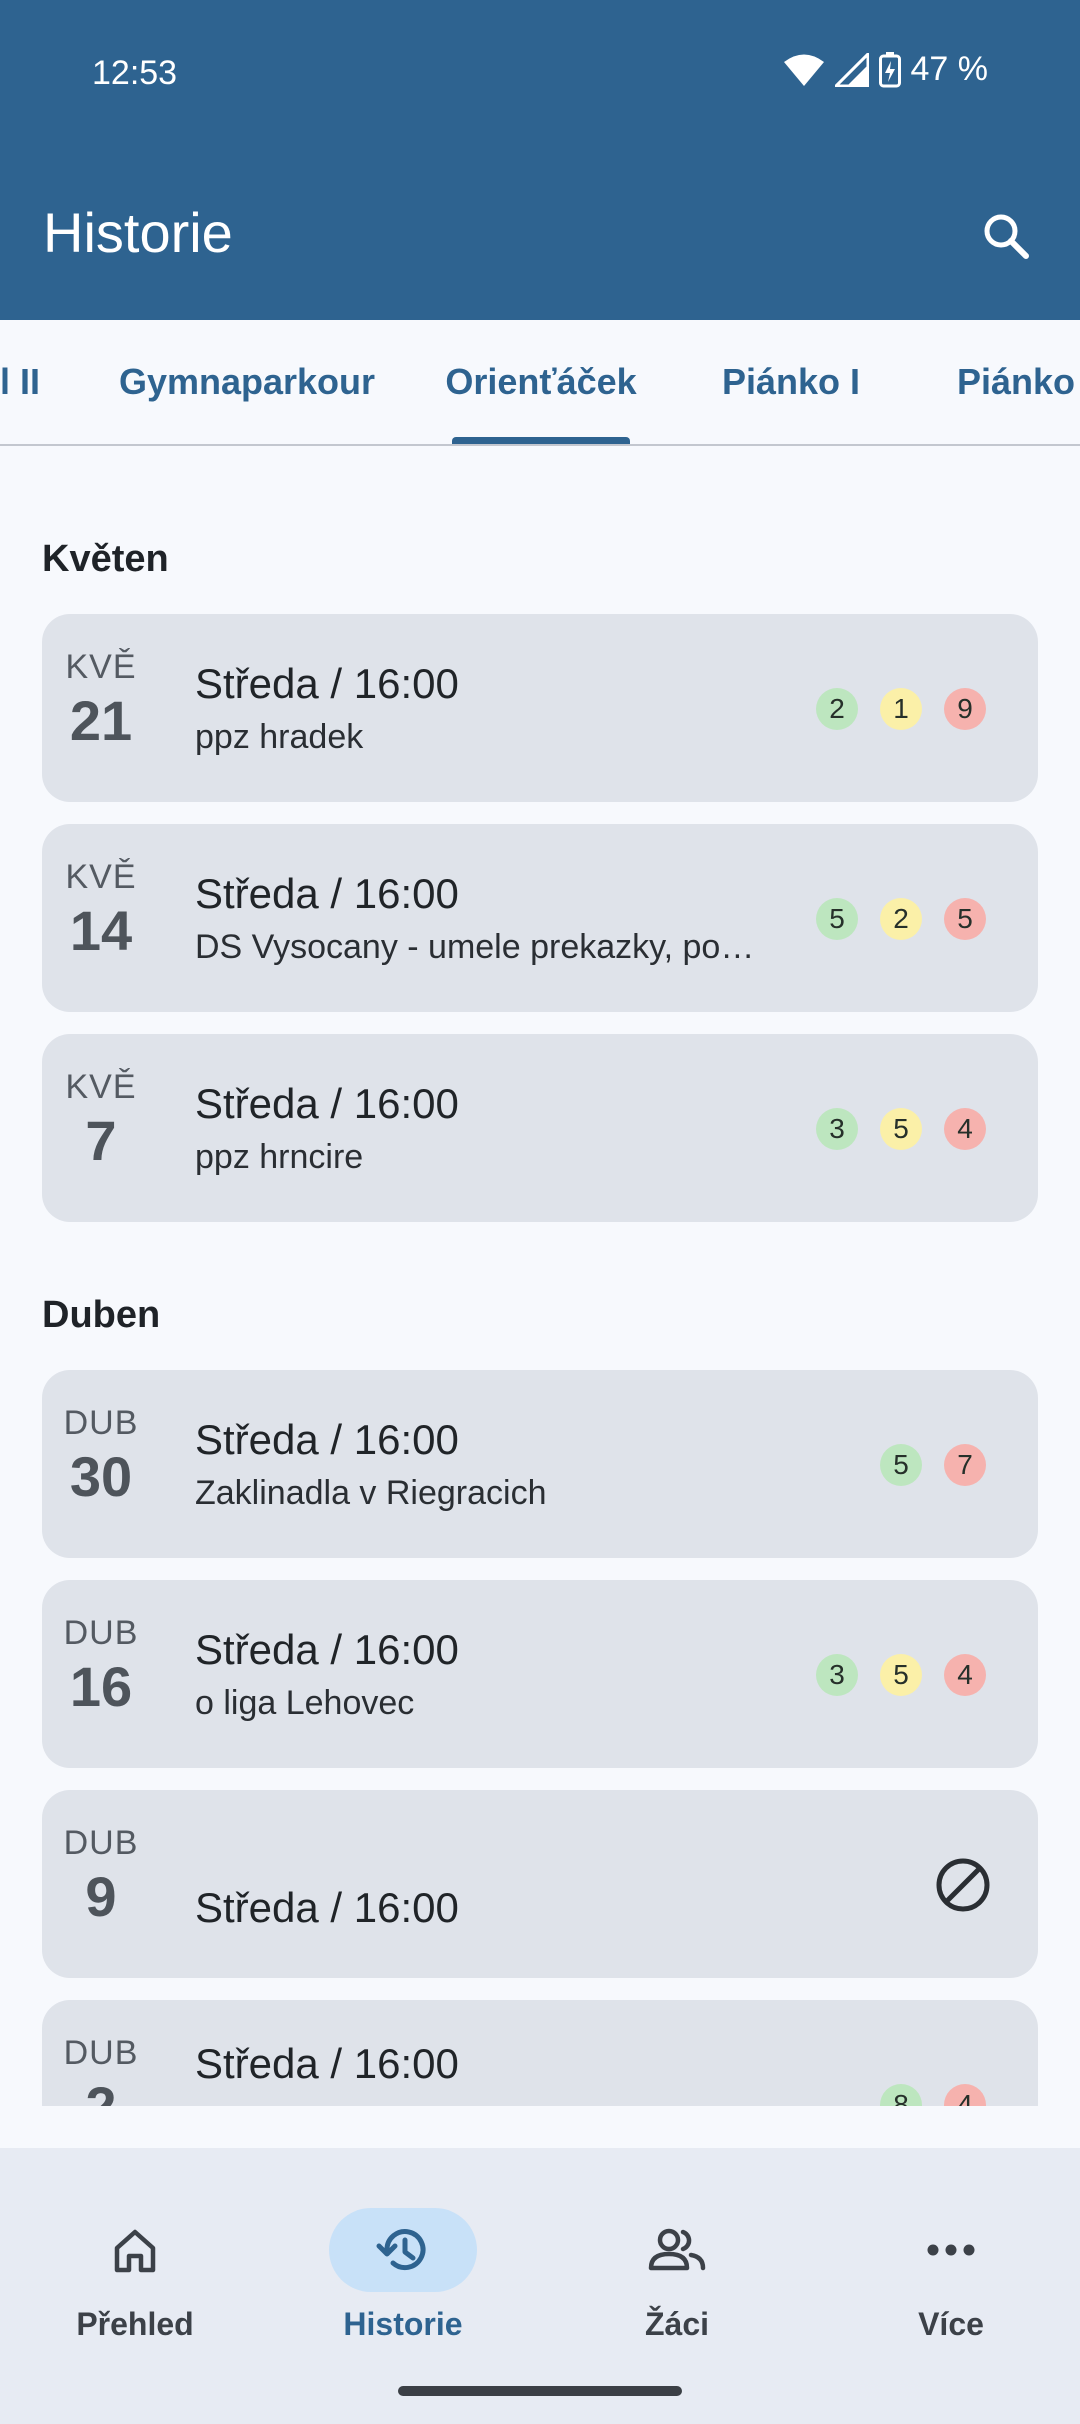 This screenshot has width=1080, height=2424. Describe the element at coordinates (886, 69) in the screenshot. I see `status-icons: 47 %` at that location.